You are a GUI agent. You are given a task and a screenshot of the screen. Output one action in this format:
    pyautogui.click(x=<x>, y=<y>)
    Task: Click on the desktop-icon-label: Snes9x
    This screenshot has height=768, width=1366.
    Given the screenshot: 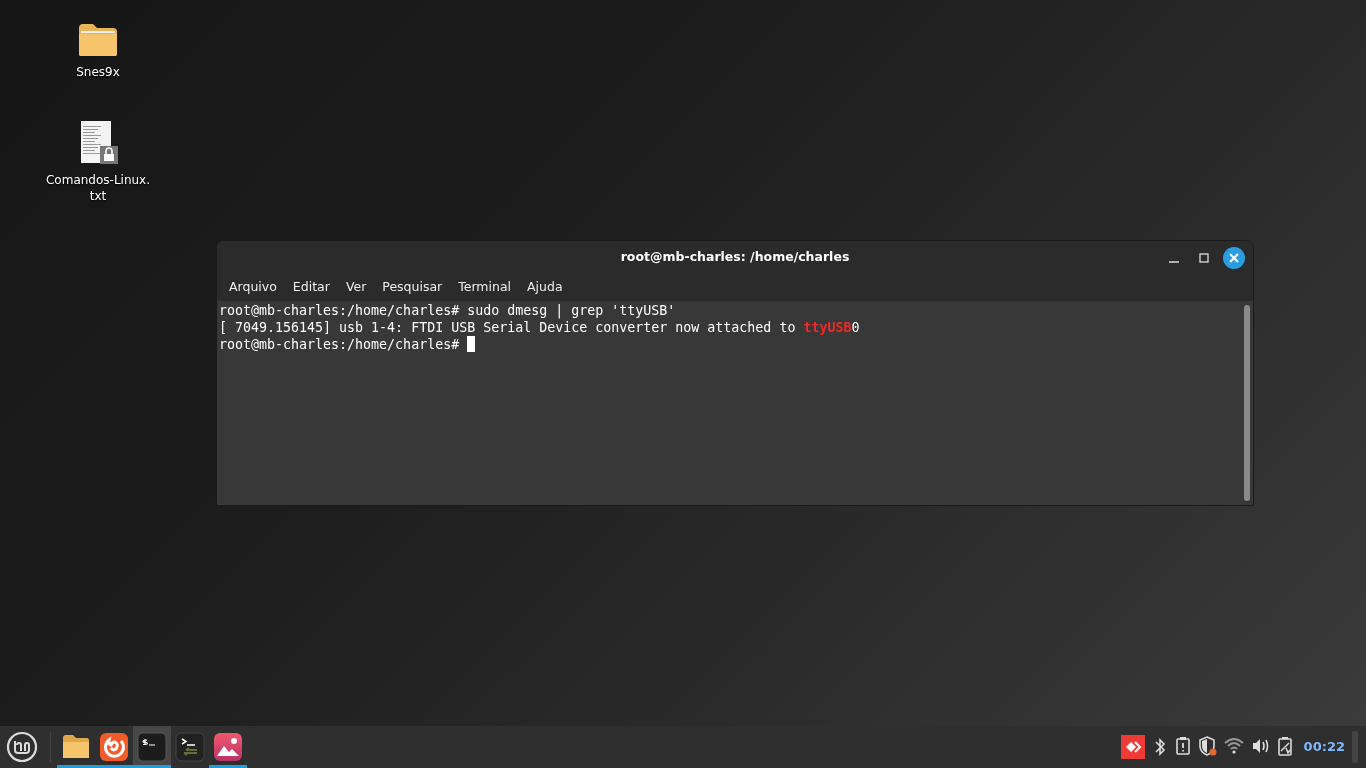 What is the action you would take?
    pyautogui.click(x=98, y=72)
    